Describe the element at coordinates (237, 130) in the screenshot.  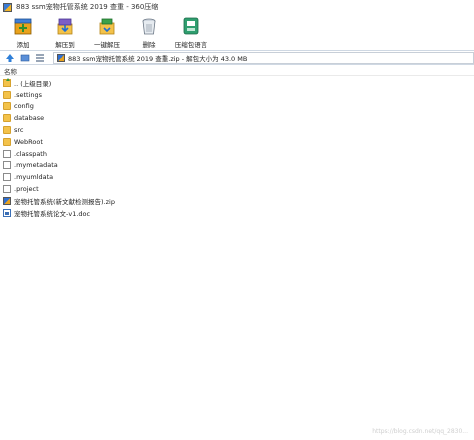
I see `list-item: src` at that location.